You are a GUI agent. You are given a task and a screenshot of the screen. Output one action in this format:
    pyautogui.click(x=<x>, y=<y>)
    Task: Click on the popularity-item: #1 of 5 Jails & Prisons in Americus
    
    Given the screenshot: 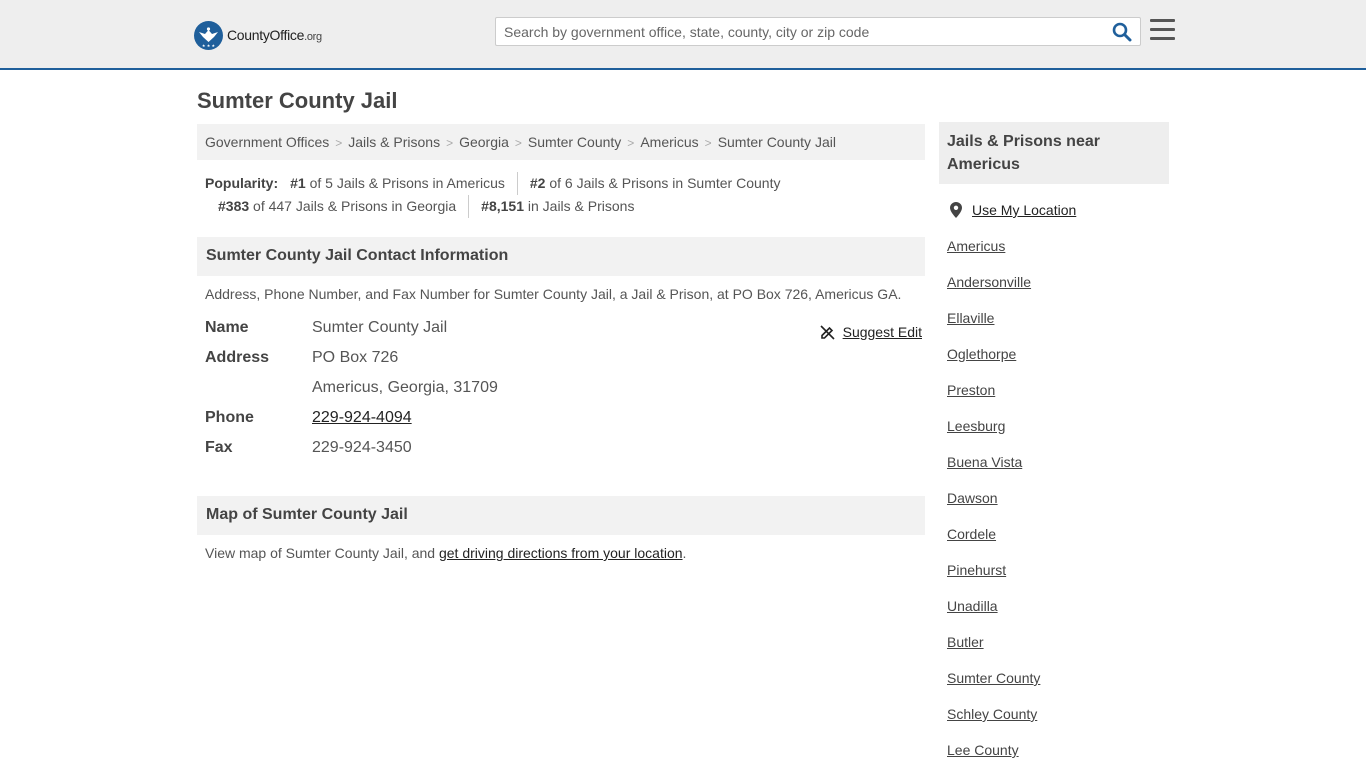 What is the action you would take?
    pyautogui.click(x=397, y=183)
    